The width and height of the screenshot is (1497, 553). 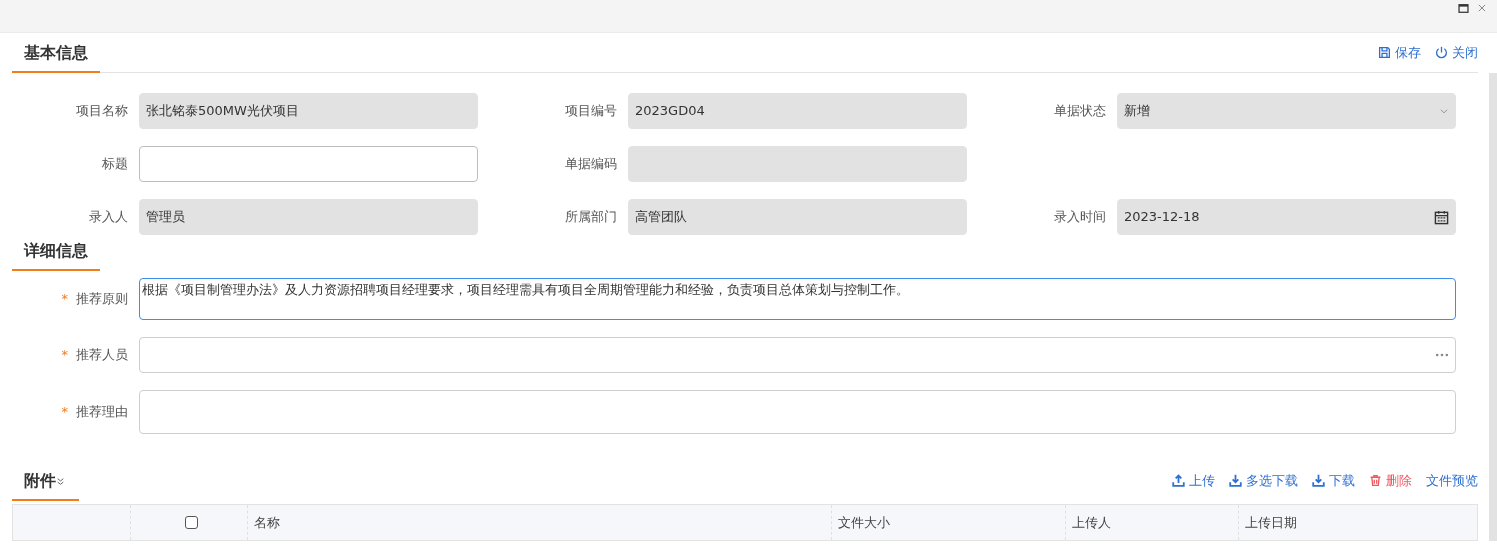 What do you see at coordinates (1333, 480) in the screenshot?
I see `toolbar-button: 下载` at bounding box center [1333, 480].